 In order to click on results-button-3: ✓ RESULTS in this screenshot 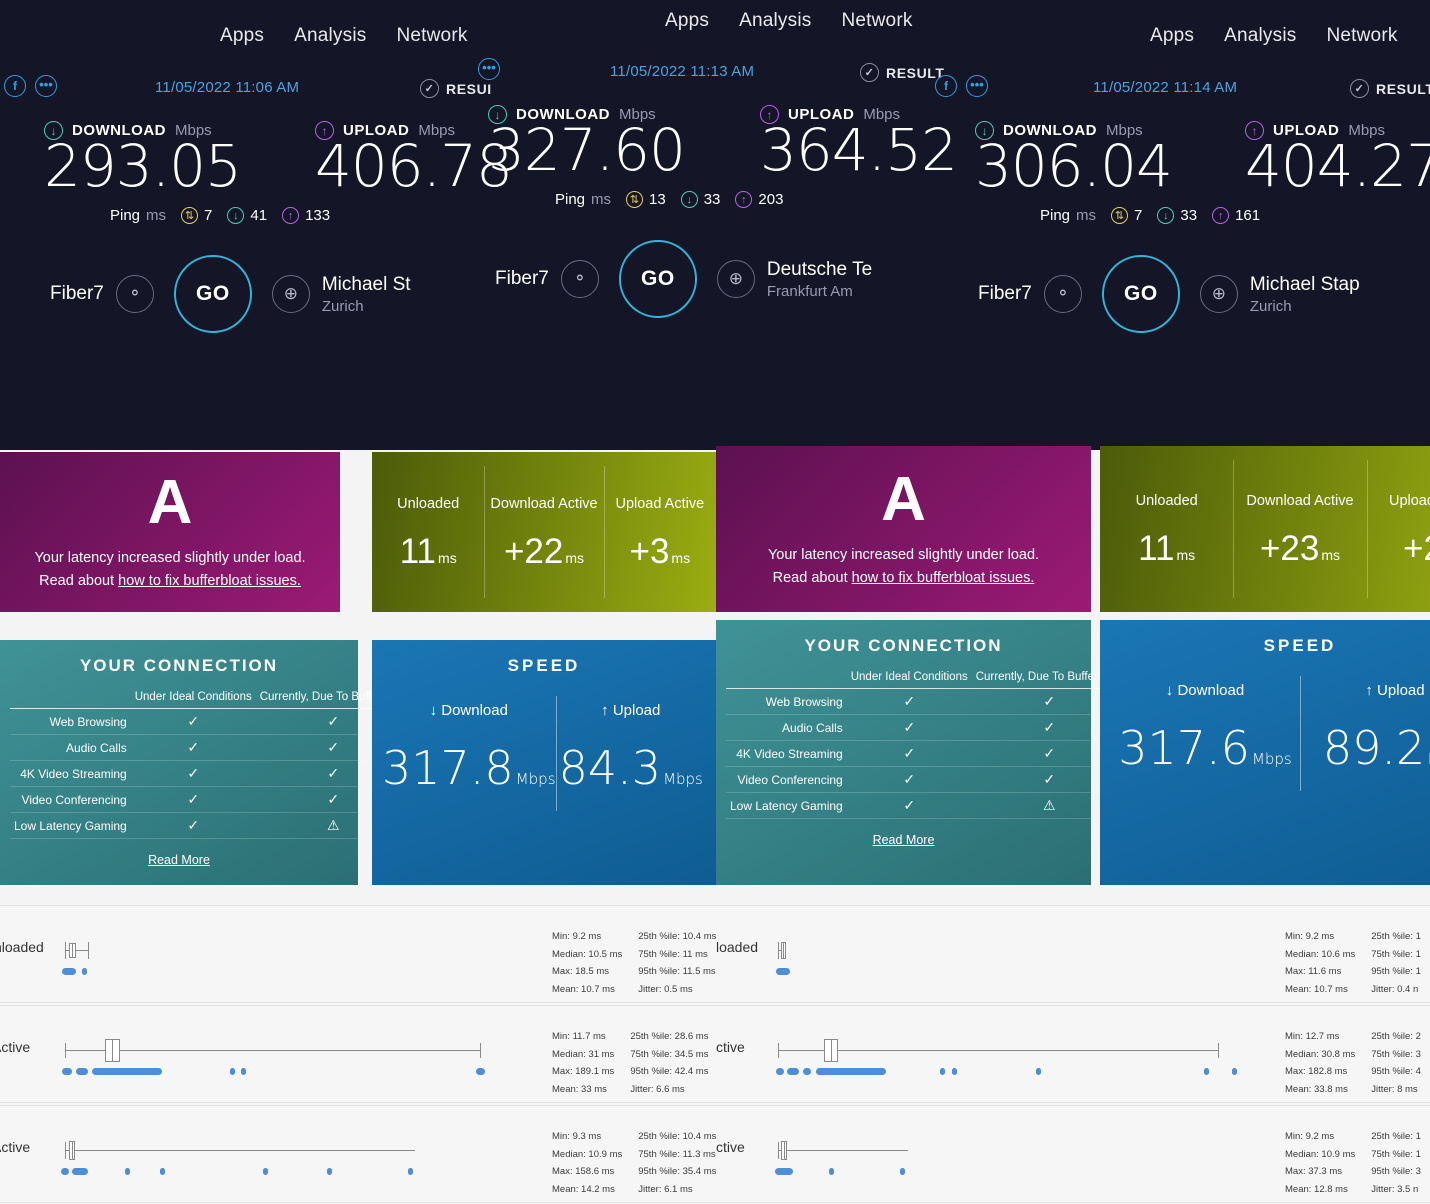, I will do `click(1390, 88)`.